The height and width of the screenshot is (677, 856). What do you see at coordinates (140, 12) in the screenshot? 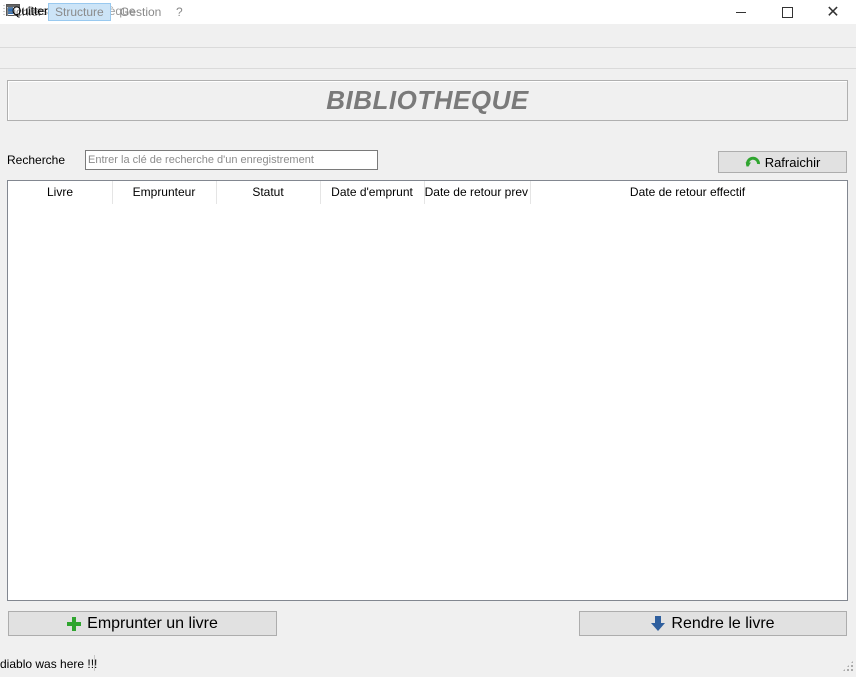
I see `menu-gestion: Gestion` at bounding box center [140, 12].